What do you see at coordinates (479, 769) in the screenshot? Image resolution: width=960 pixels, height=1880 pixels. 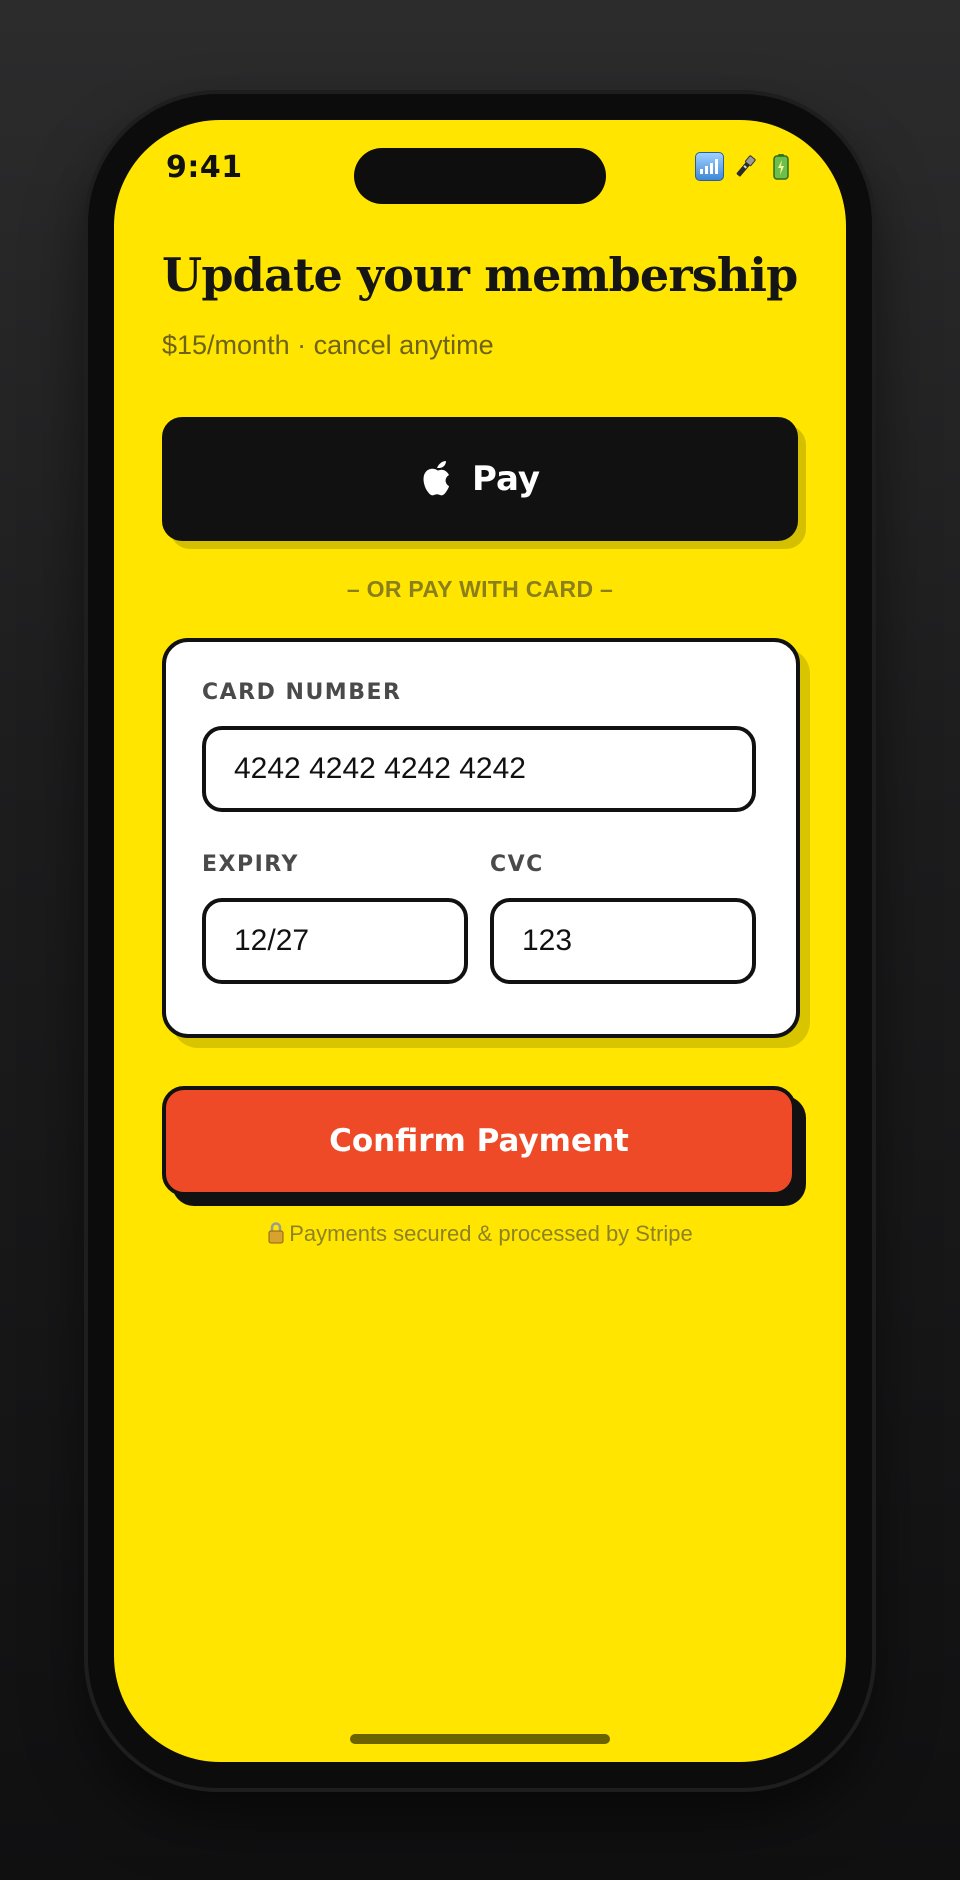 I see `card-number-input` at bounding box center [479, 769].